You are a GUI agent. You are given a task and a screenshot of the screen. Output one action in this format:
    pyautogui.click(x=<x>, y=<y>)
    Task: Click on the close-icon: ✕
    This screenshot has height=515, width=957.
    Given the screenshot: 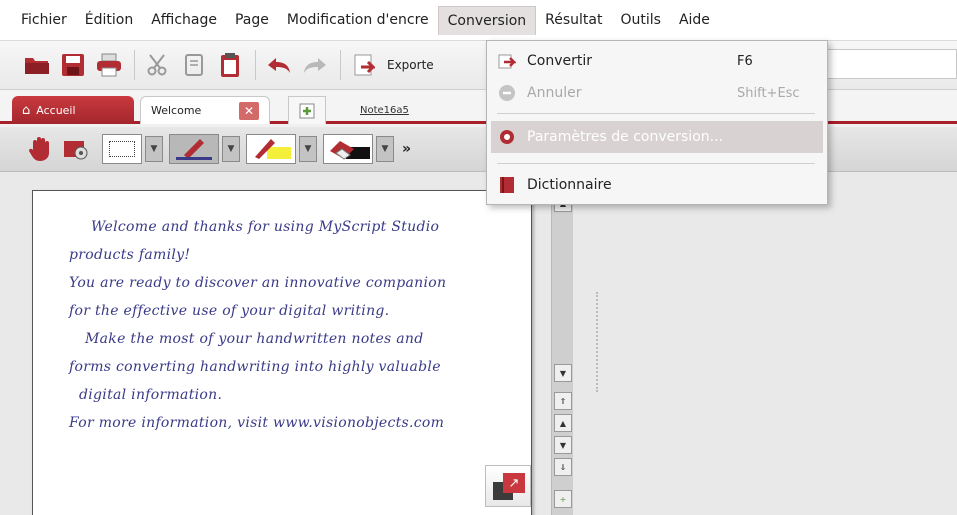 What is the action you would take?
    pyautogui.click(x=249, y=110)
    